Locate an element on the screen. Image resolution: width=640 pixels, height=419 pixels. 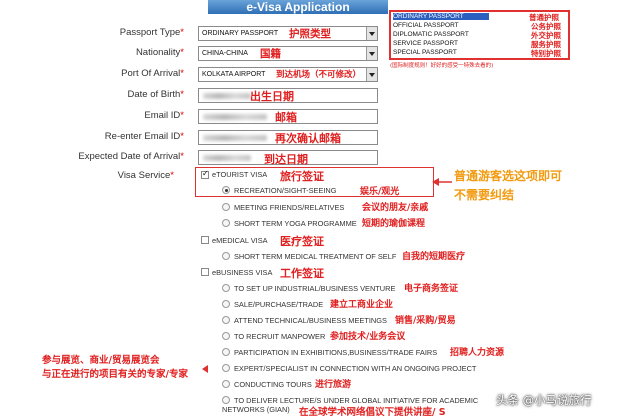
etourist-label: eTOURIST VISA is located at coordinates (240, 174).